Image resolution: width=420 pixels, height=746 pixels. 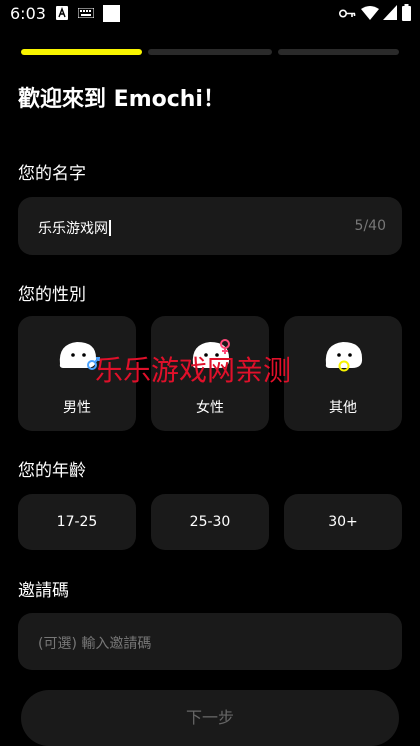 What do you see at coordinates (347, 13) in the screenshot?
I see `key-icon` at bounding box center [347, 13].